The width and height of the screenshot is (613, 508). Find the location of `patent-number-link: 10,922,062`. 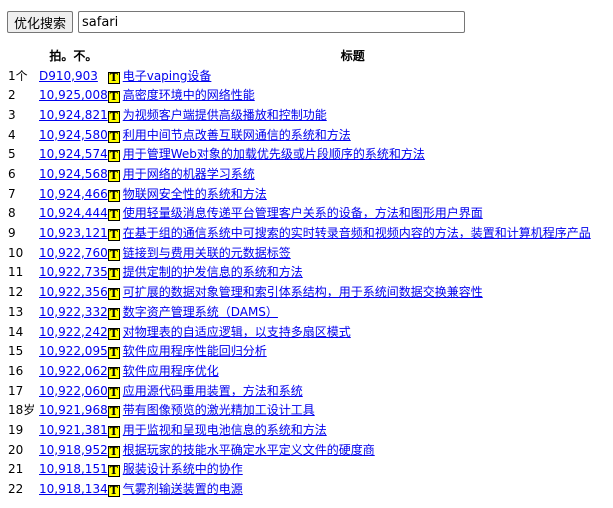

patent-number-link: 10,922,062 is located at coordinates (73, 371).